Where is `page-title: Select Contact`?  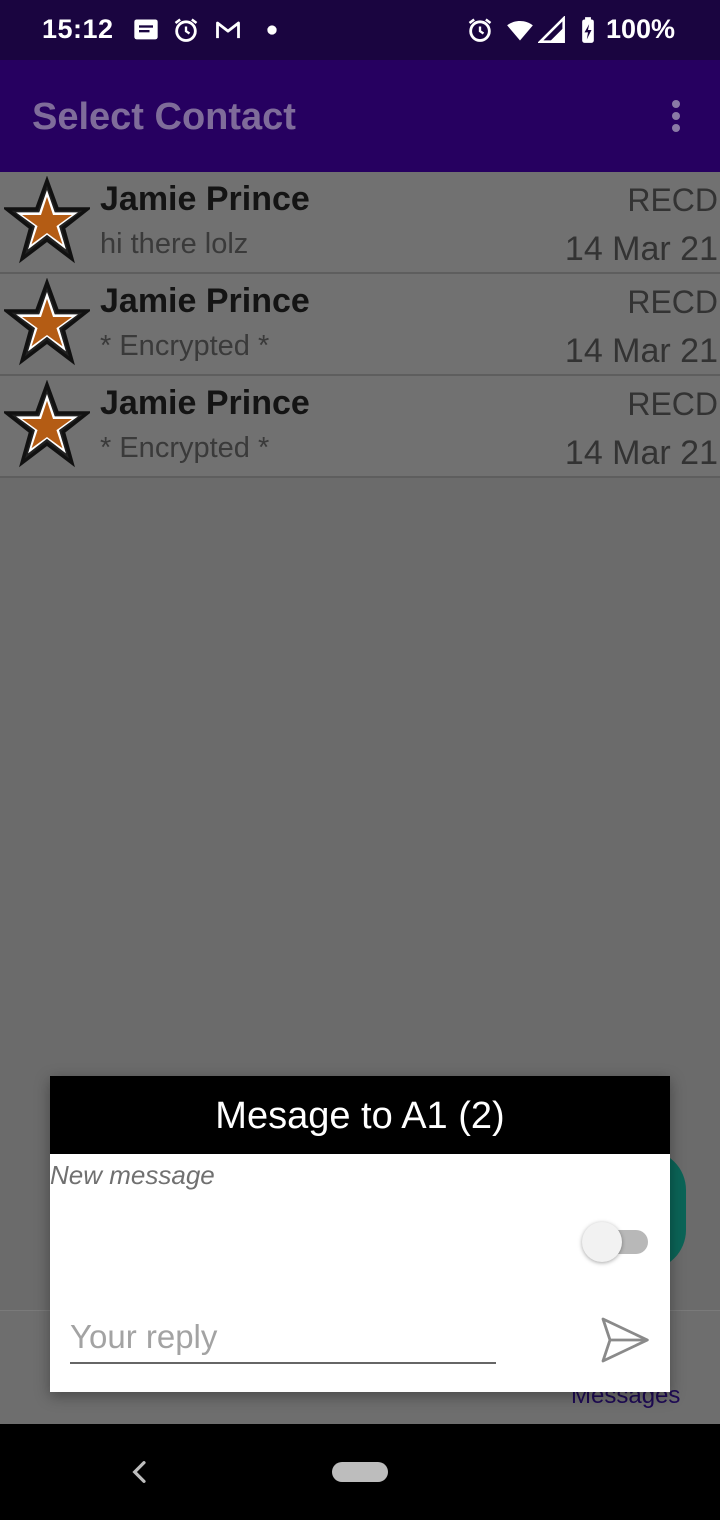
page-title: Select Contact is located at coordinates (164, 117).